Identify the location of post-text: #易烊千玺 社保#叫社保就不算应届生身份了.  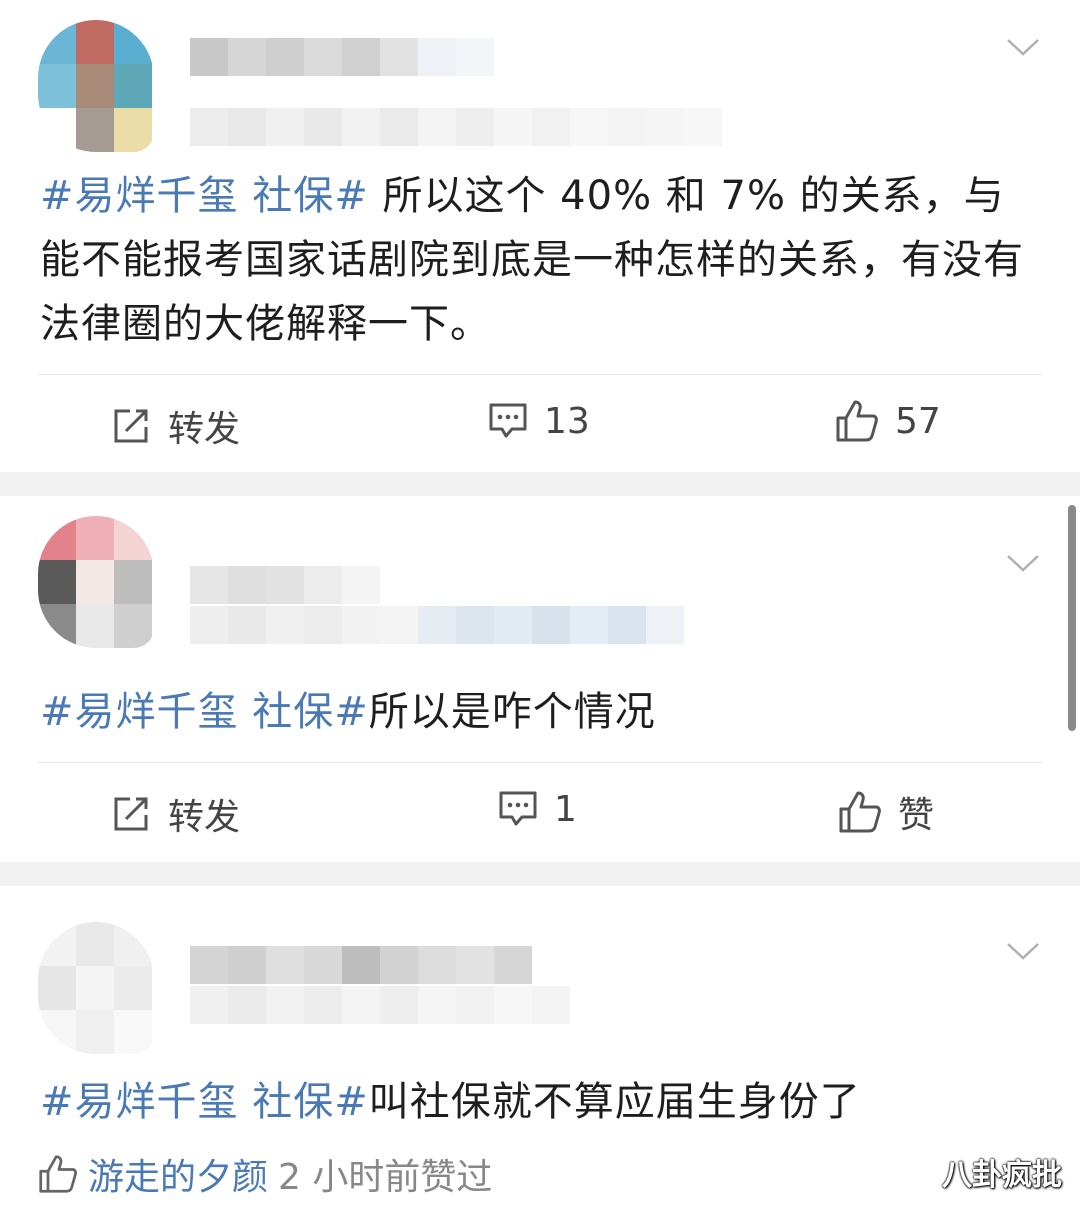
(540, 1102).